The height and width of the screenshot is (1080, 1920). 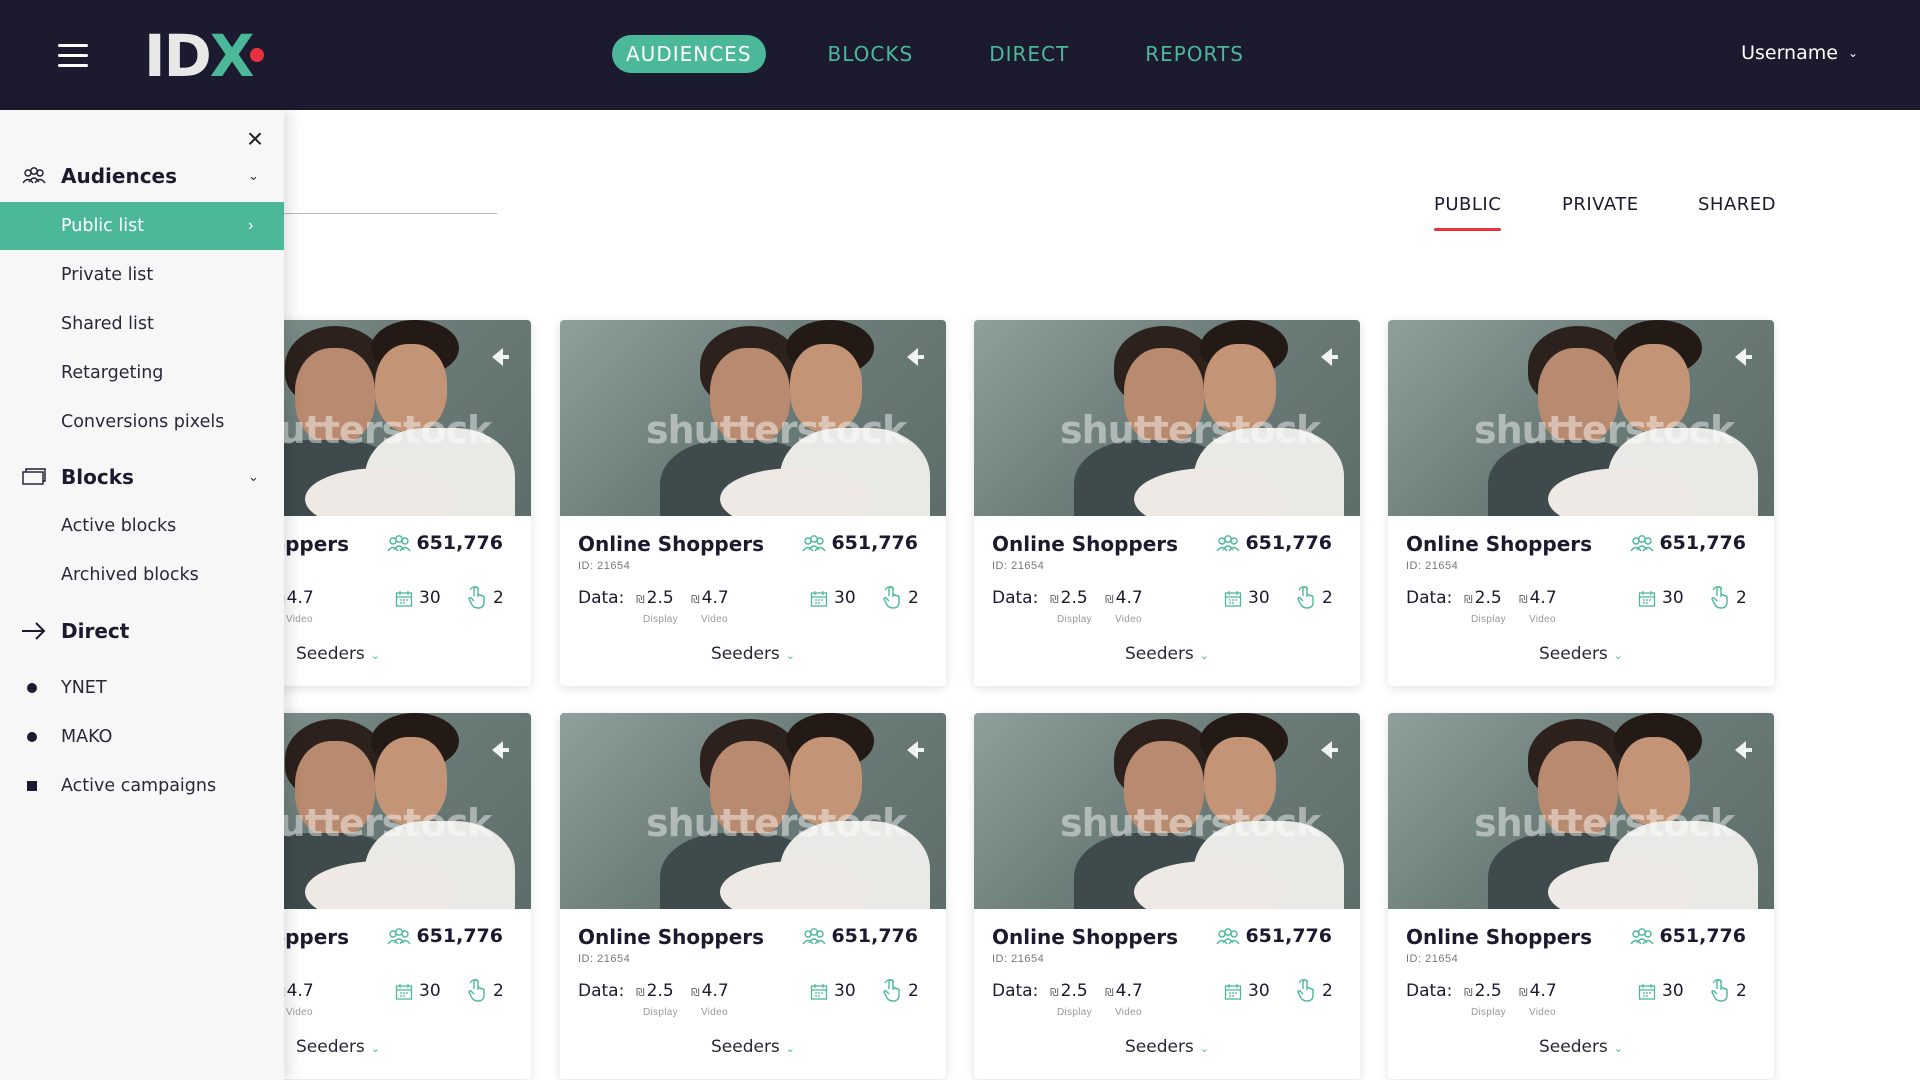 I want to click on tab-public: PUBLIC, so click(x=1468, y=212).